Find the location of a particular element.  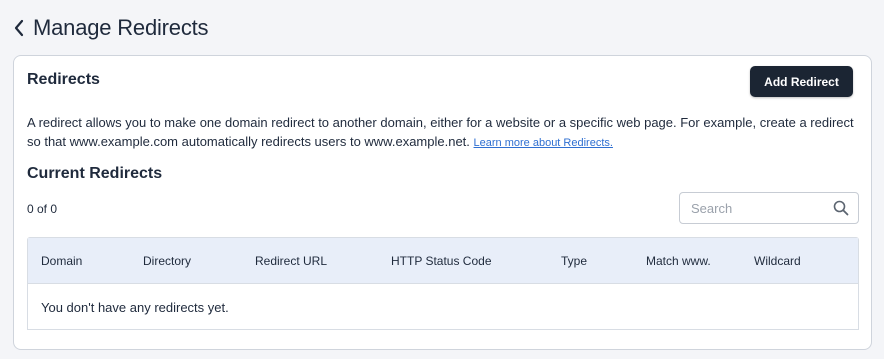

chevron-left-icon is located at coordinates (19, 28).